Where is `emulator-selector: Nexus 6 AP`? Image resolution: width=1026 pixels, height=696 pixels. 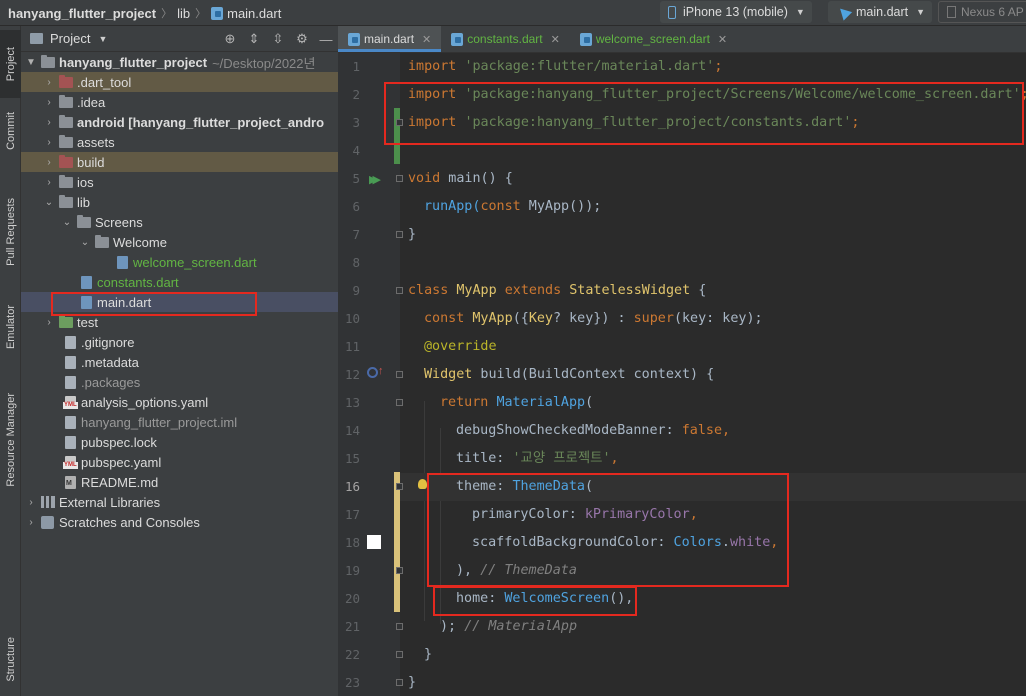
emulator-selector: Nexus 6 AP is located at coordinates (982, 12).